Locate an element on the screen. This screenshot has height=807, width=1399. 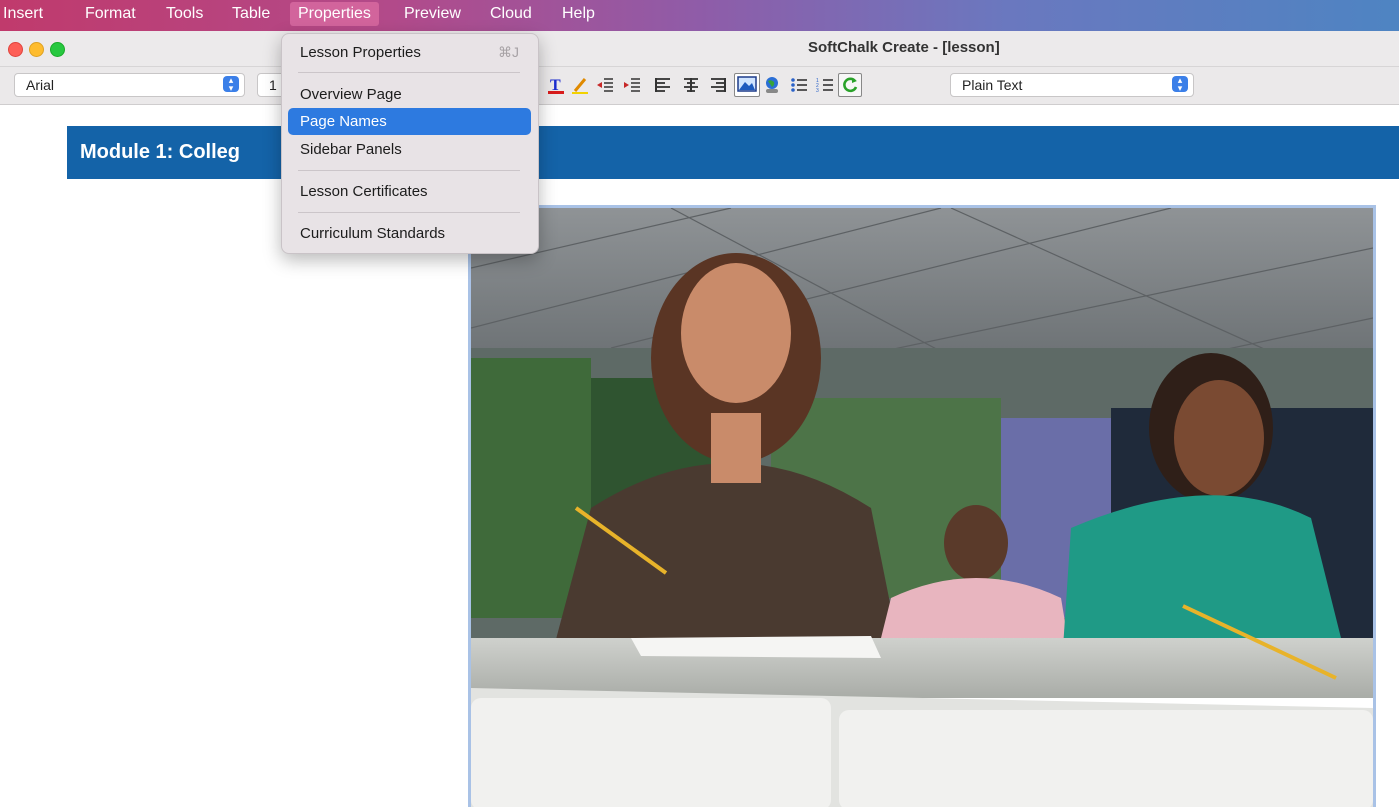
menu-item-label: Sidebar Panels is located at coordinates (351, 149).